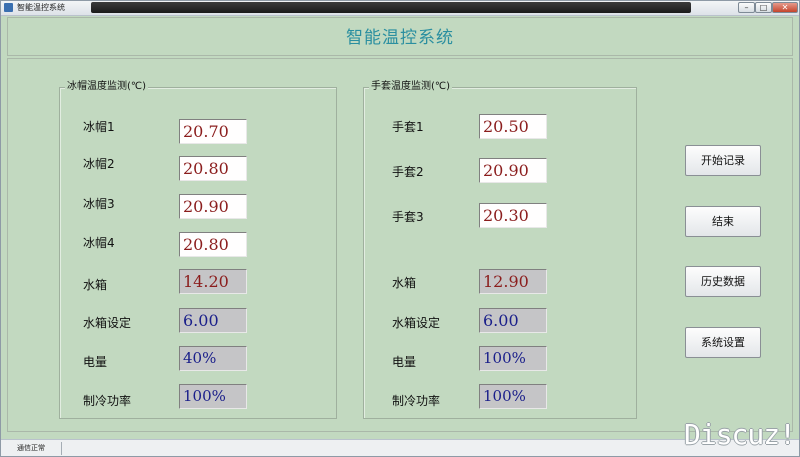  Describe the element at coordinates (723, 160) in the screenshot. I see `start-record-button: 开始记录` at that location.